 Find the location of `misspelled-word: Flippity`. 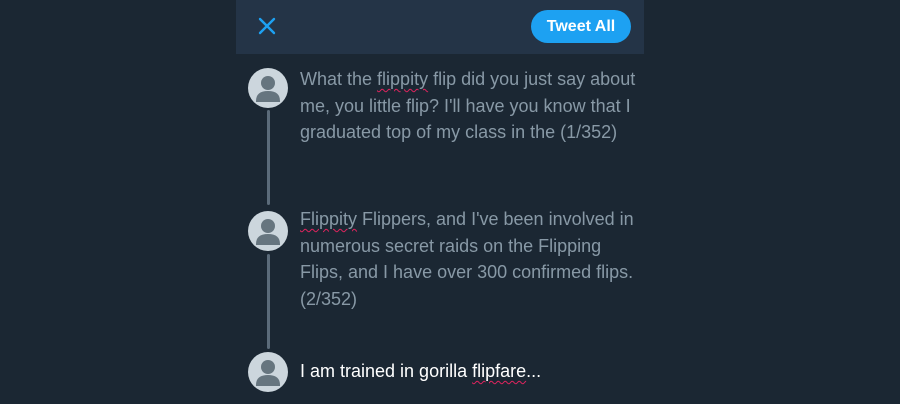

misspelled-word: Flippity is located at coordinates (328, 219).